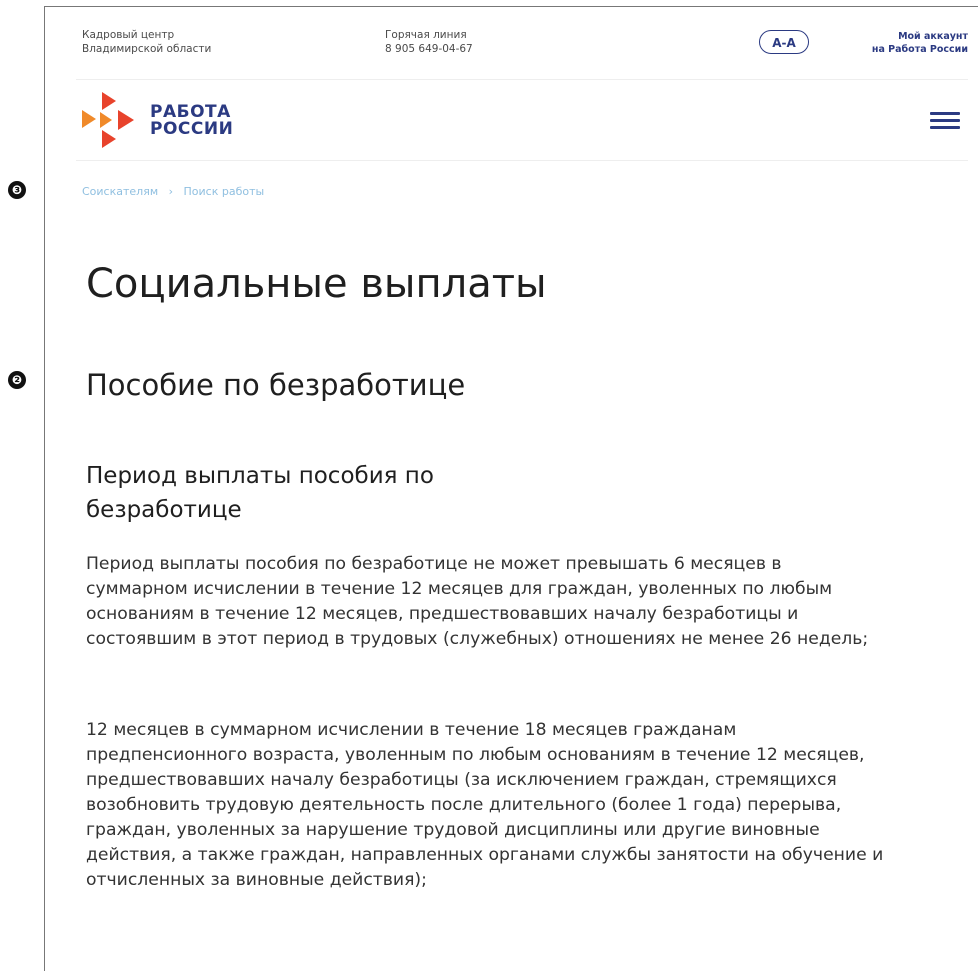 The image size is (978, 971). I want to click on menu-icon, so click(945, 122).